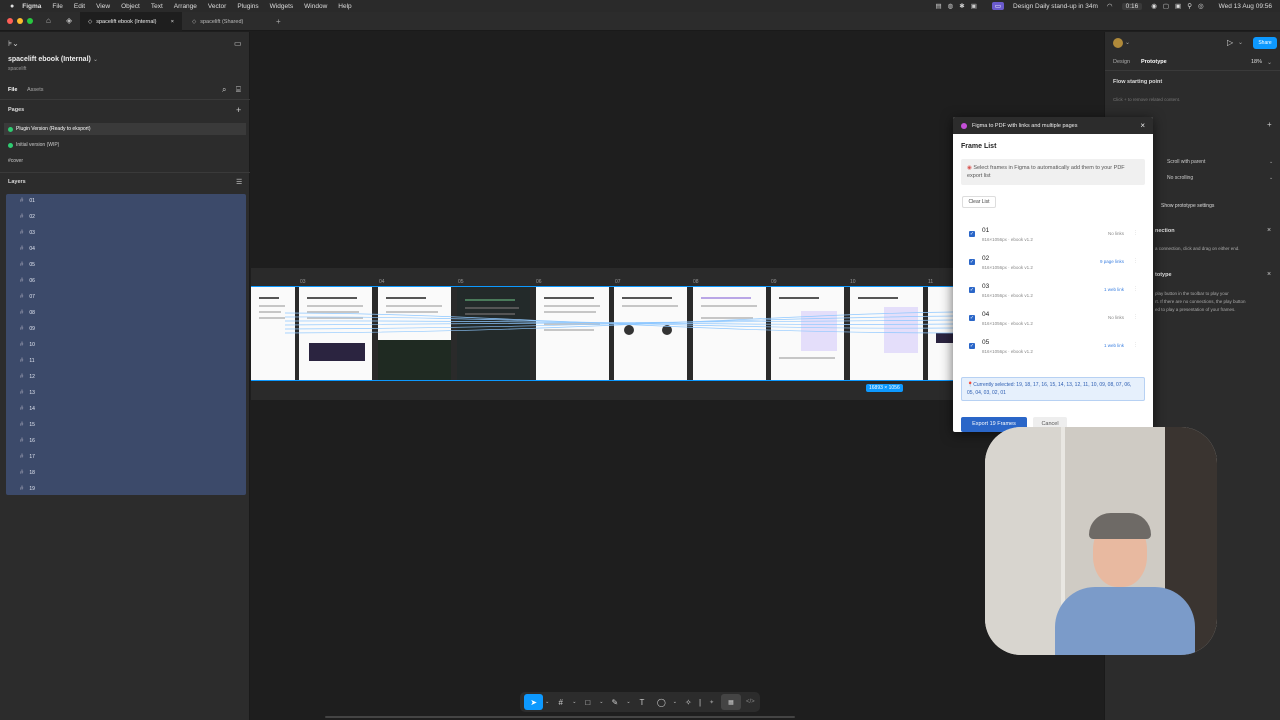 This screenshot has width=1280, height=720. Describe the element at coordinates (57, 6) in the screenshot. I see `menu-file: File` at that location.